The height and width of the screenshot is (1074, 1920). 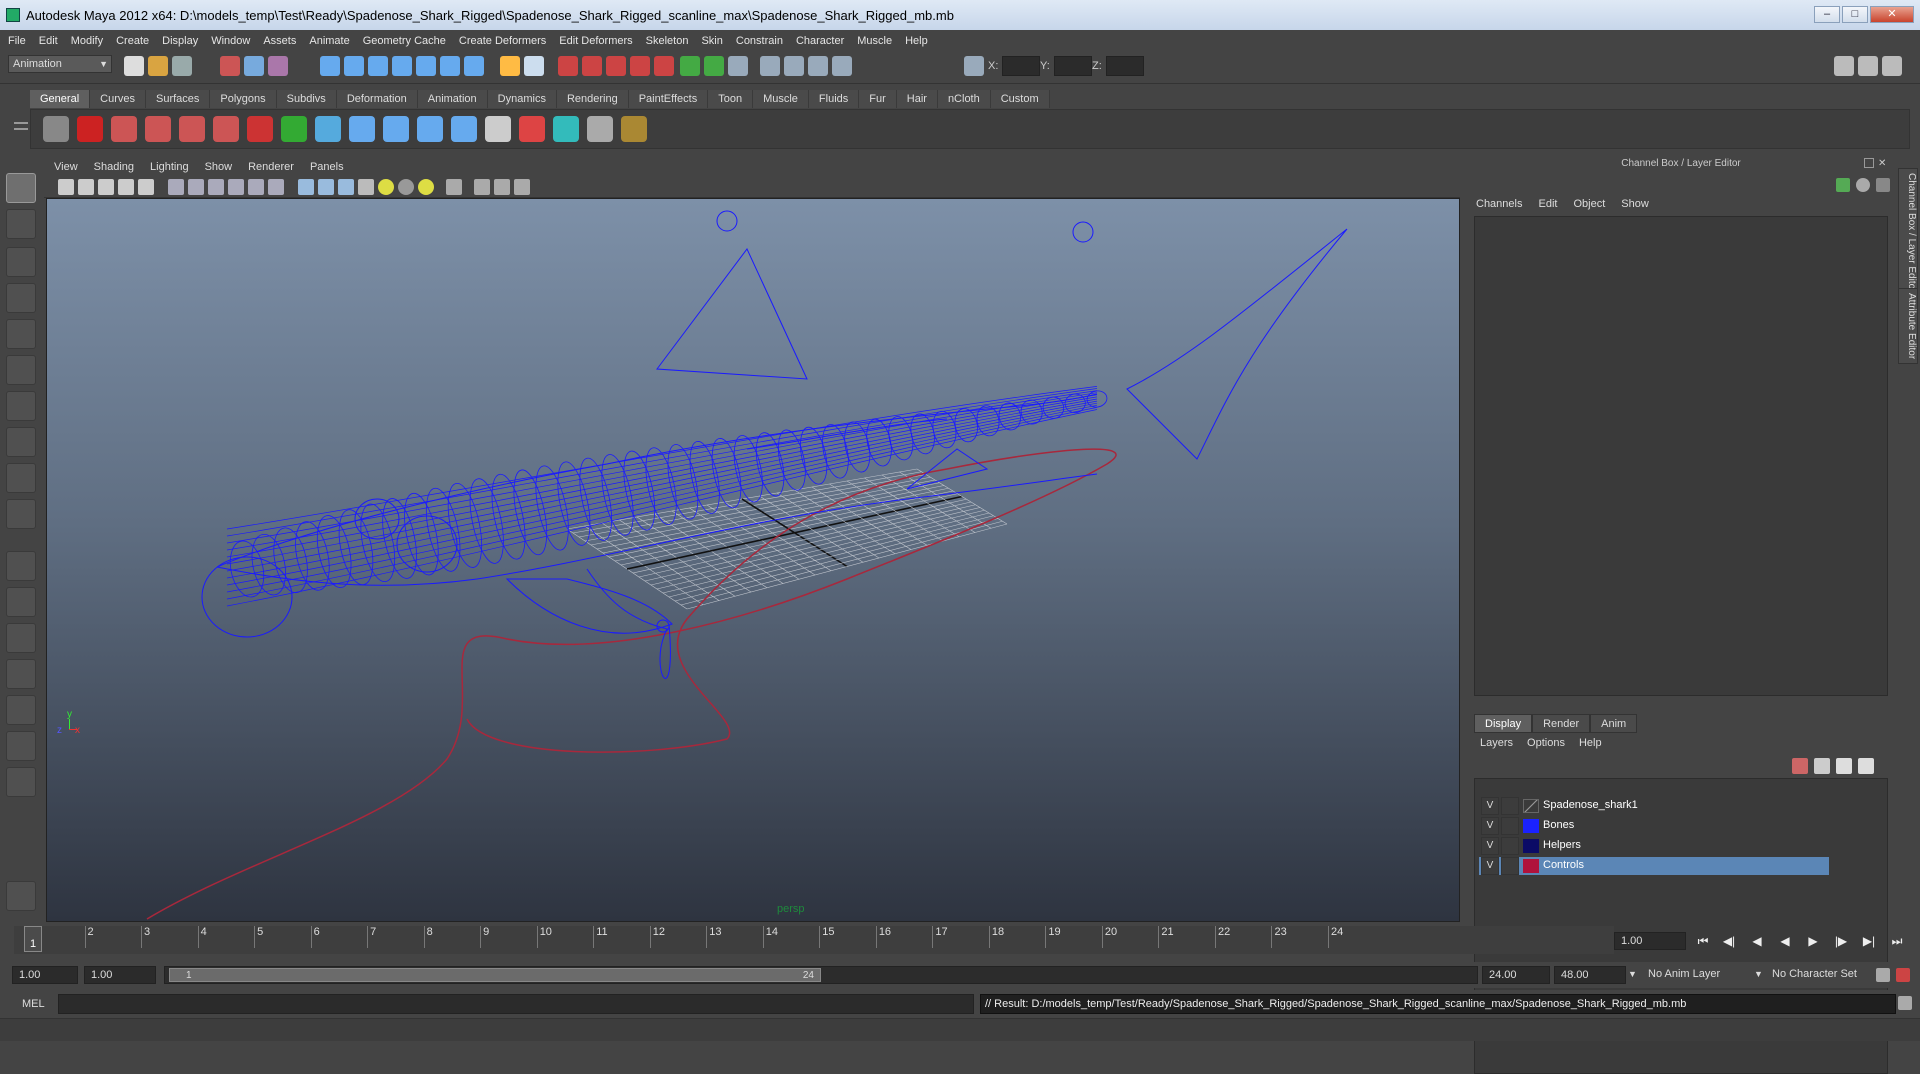 I want to click on camera-icon, so click(x=770, y=66).